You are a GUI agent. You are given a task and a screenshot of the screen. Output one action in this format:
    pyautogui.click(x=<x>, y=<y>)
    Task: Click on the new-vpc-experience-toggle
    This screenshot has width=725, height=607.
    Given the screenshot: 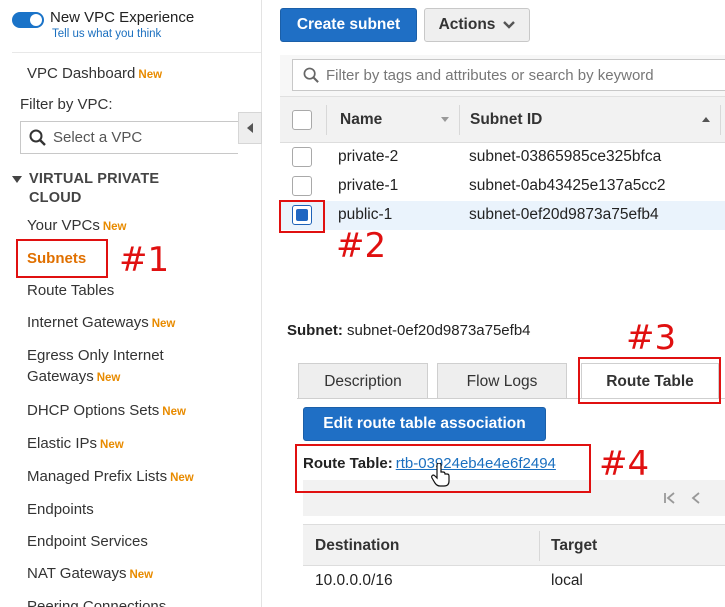 What is the action you would take?
    pyautogui.click(x=28, y=20)
    